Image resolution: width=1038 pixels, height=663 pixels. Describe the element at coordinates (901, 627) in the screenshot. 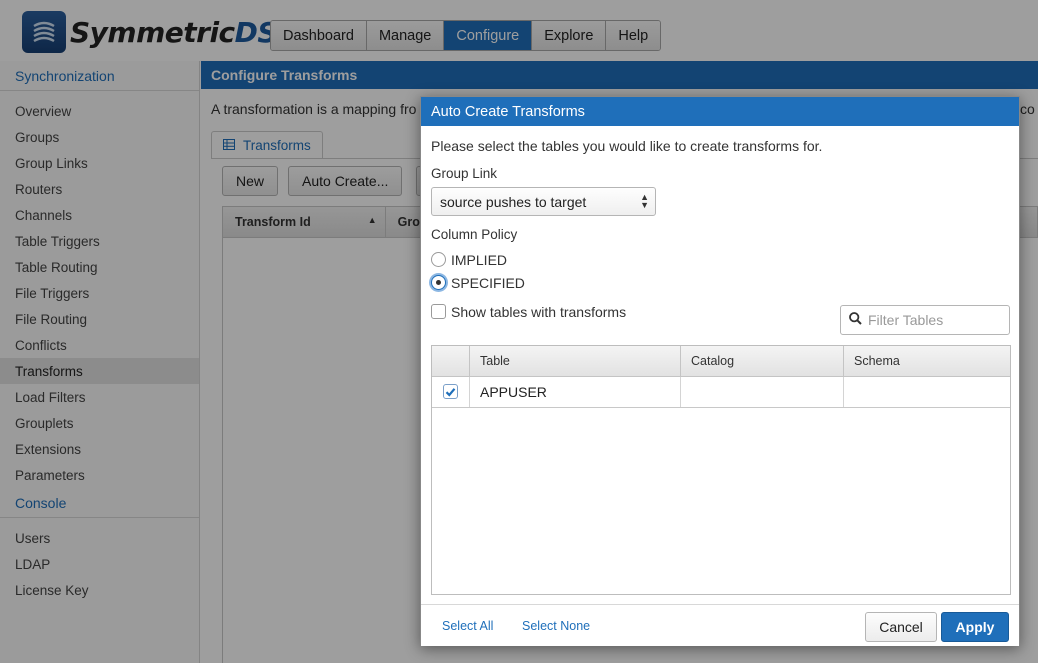

I see `cancel-button: Cancel` at that location.